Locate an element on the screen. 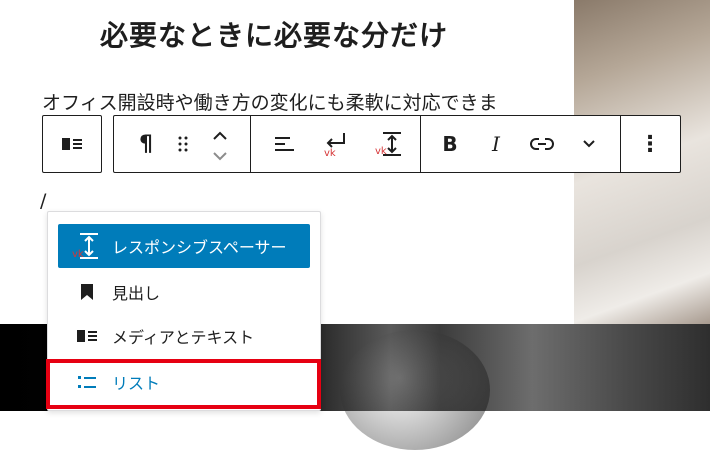 The image size is (710, 450). move-down-icon is located at coordinates (220, 156).